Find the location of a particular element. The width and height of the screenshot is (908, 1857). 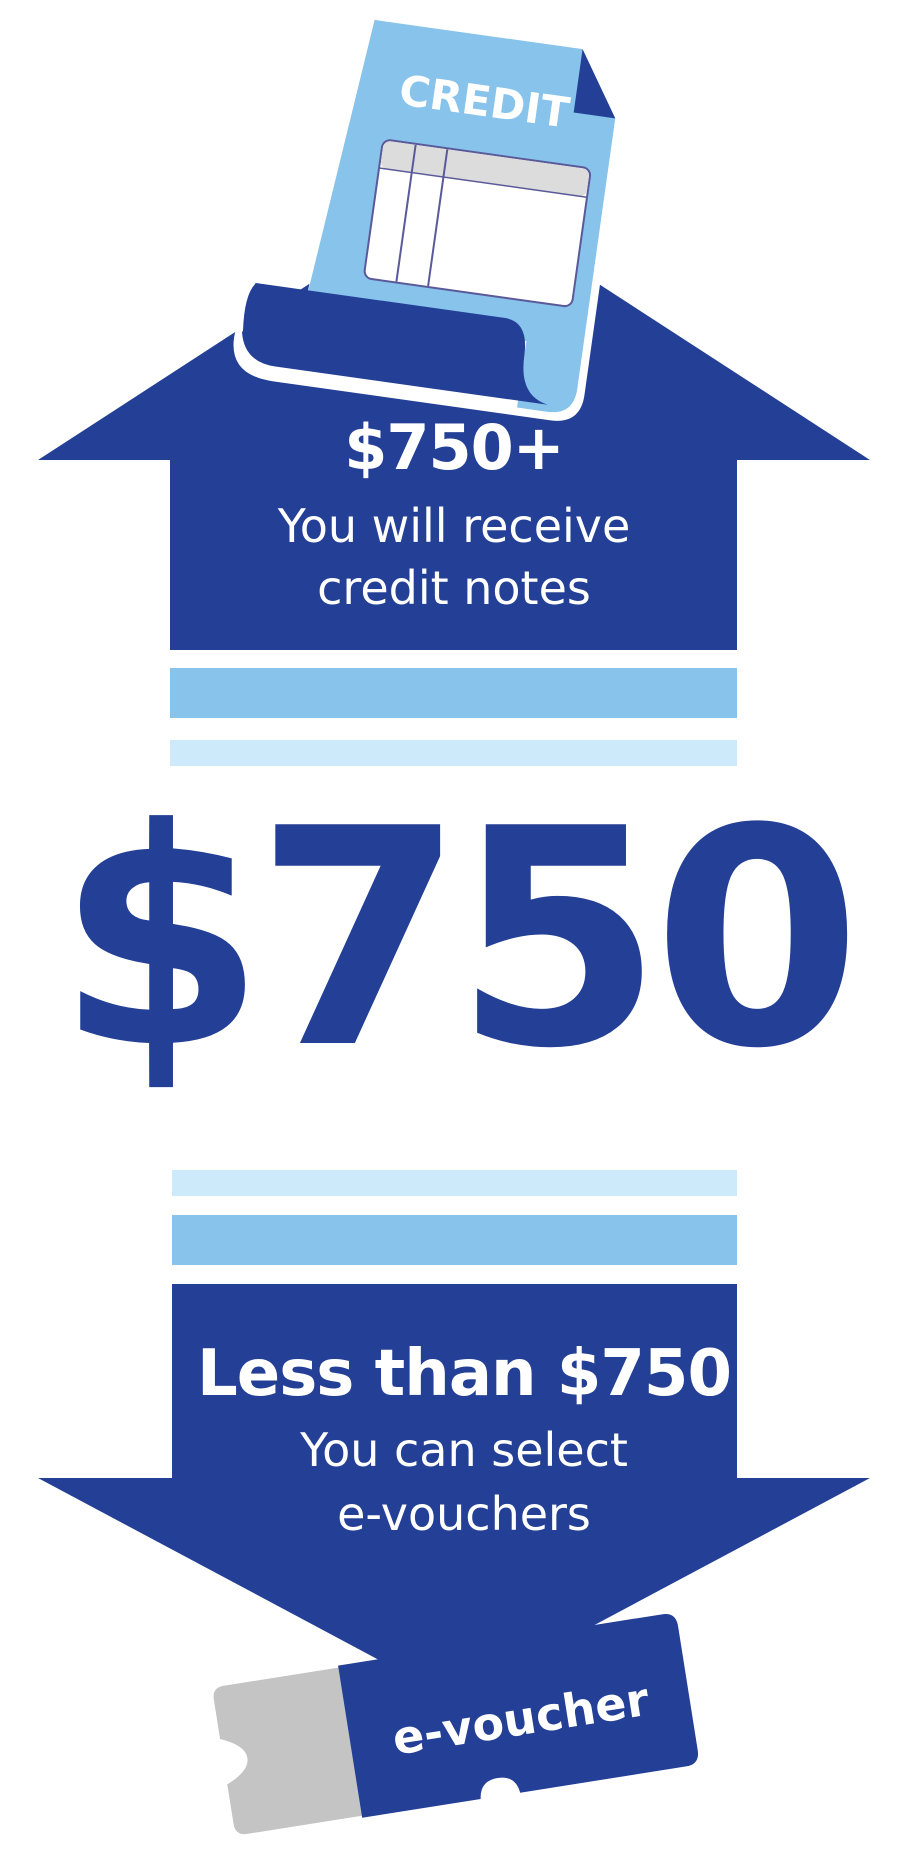

upper-description-line1: You will receive is located at coordinates (454, 526).